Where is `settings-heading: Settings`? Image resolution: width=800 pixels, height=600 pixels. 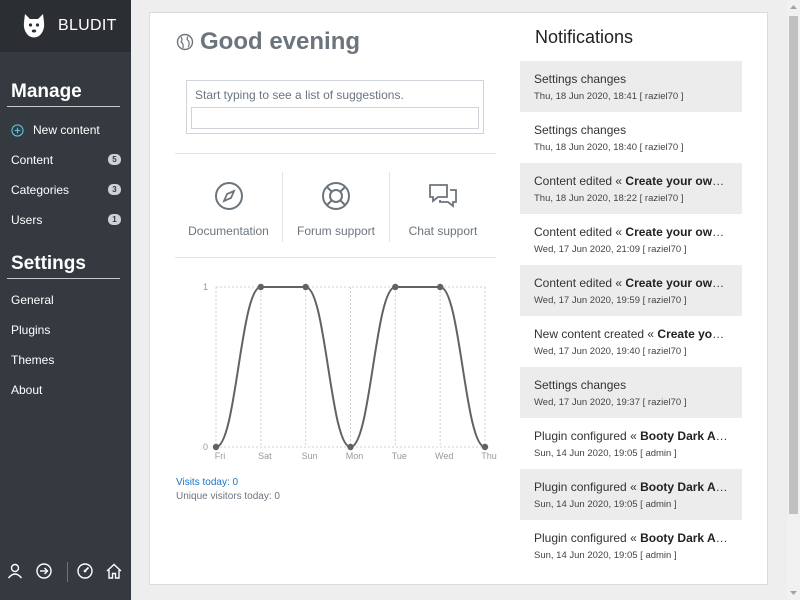 settings-heading: Settings is located at coordinates (48, 263).